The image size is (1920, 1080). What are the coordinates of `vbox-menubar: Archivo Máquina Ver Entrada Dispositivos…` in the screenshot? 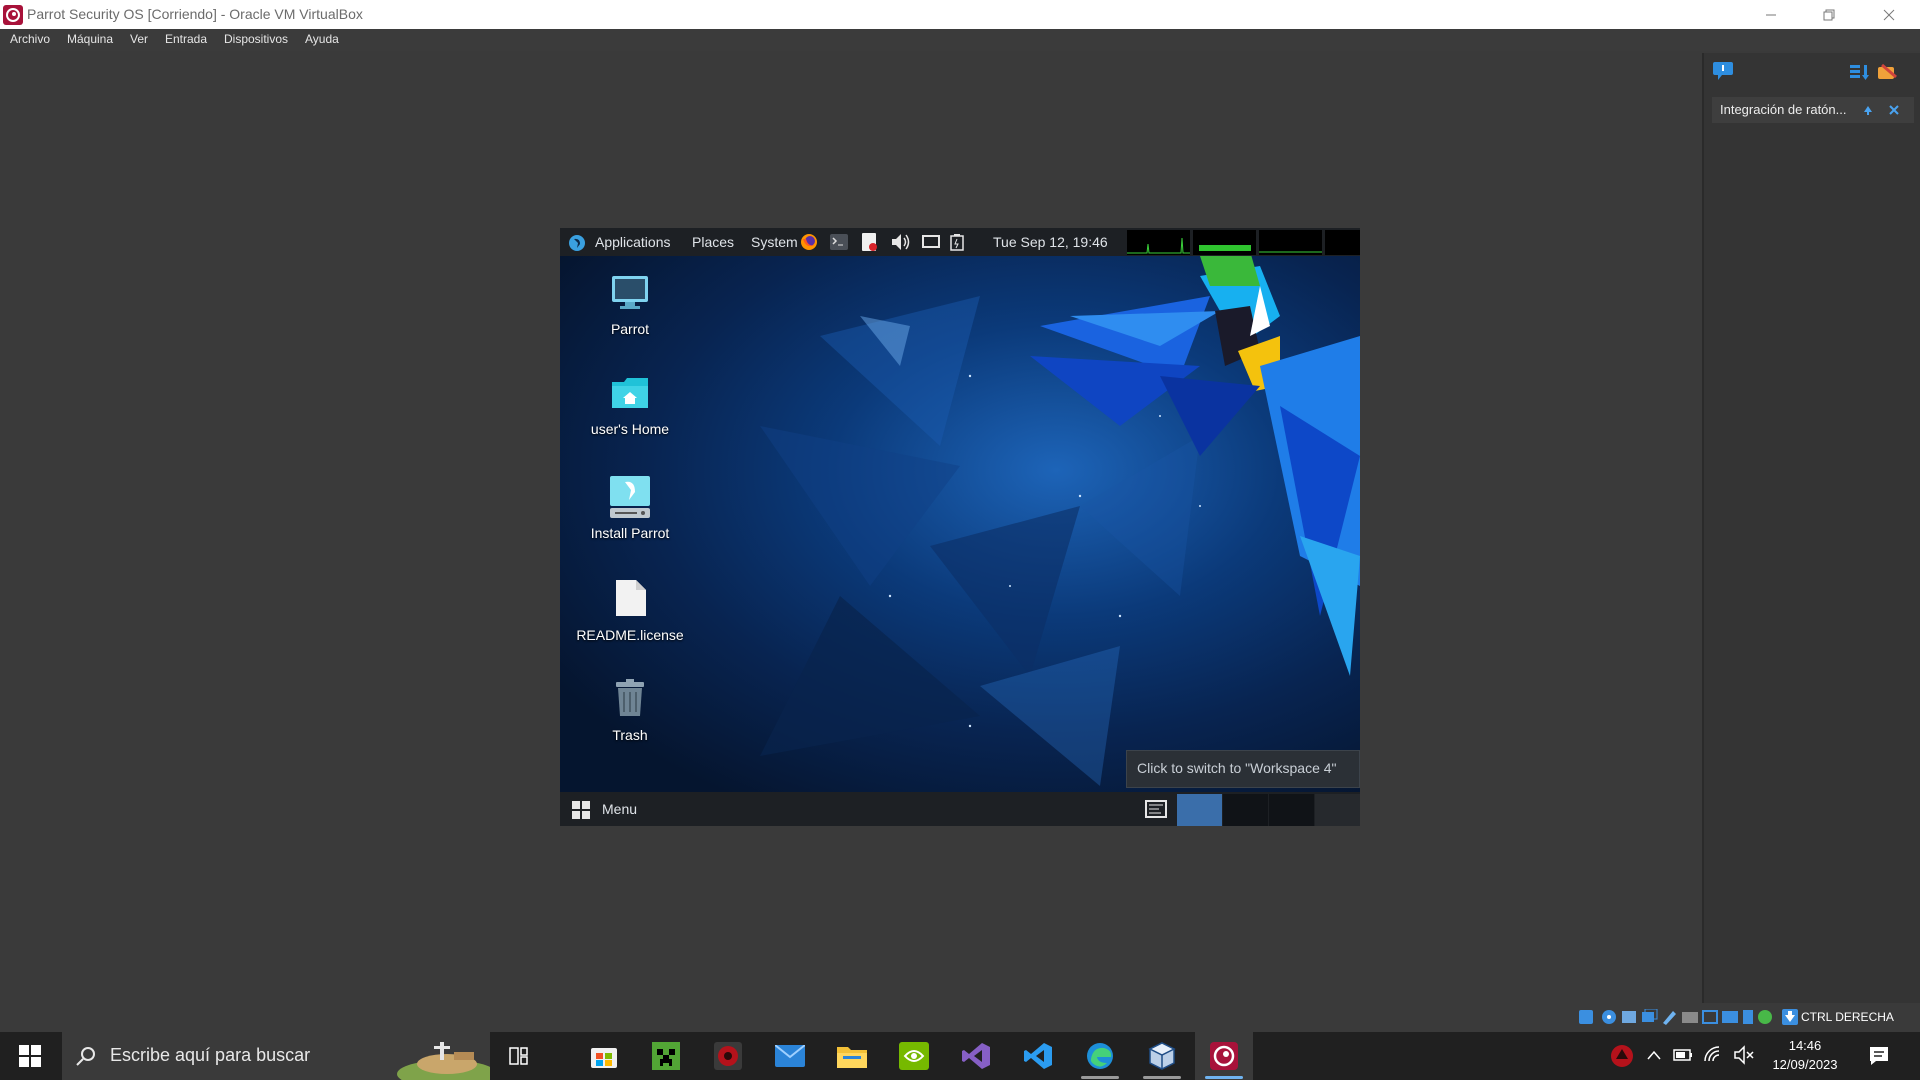 It's located at (960, 40).